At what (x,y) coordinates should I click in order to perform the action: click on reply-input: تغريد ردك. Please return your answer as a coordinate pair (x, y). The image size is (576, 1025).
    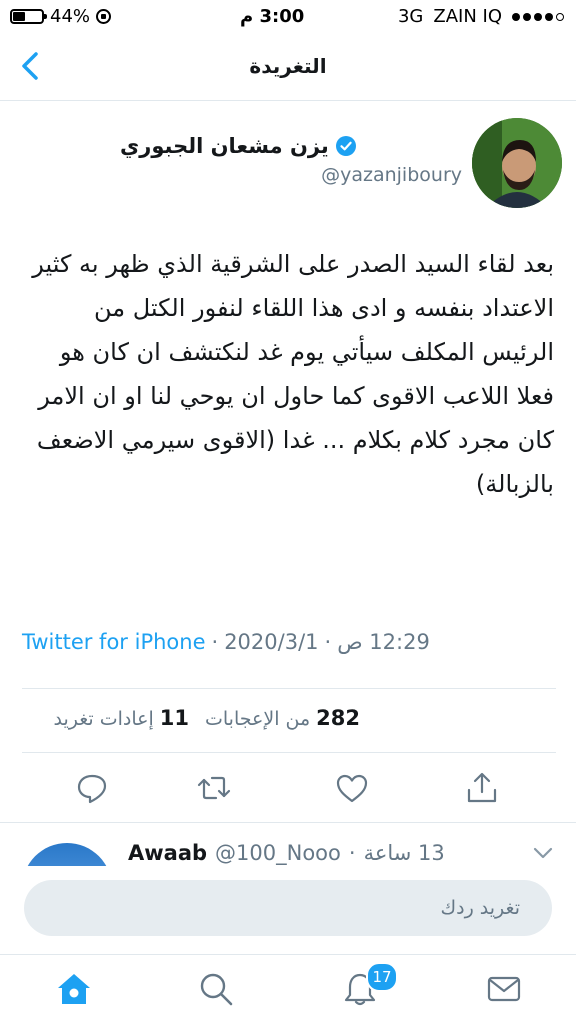
    Looking at the image, I should click on (288, 908).